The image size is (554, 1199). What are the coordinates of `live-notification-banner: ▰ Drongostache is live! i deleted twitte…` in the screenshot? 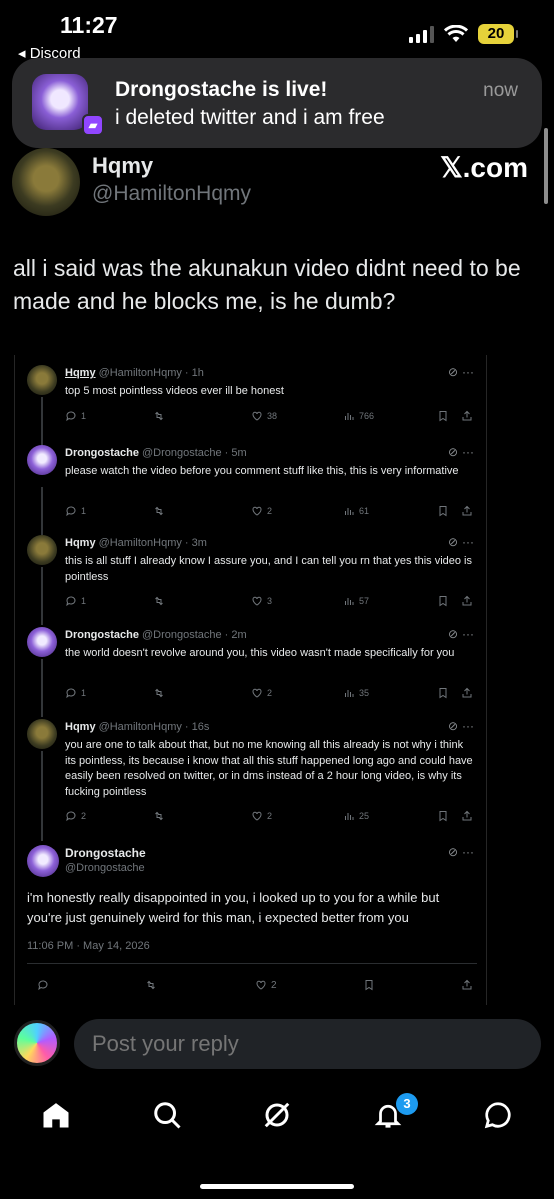 It's located at (277, 103).